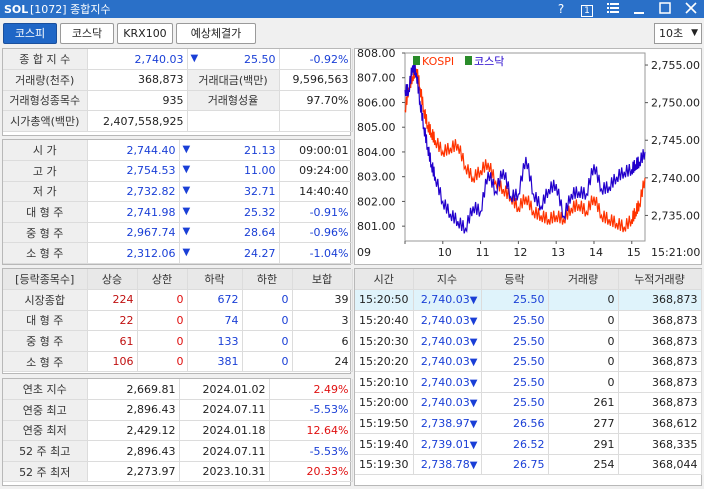 The height and width of the screenshot is (489, 704). Describe the element at coordinates (229, 212) in the screenshot. I see `price-change-cell: ▼ 25.32` at that location.